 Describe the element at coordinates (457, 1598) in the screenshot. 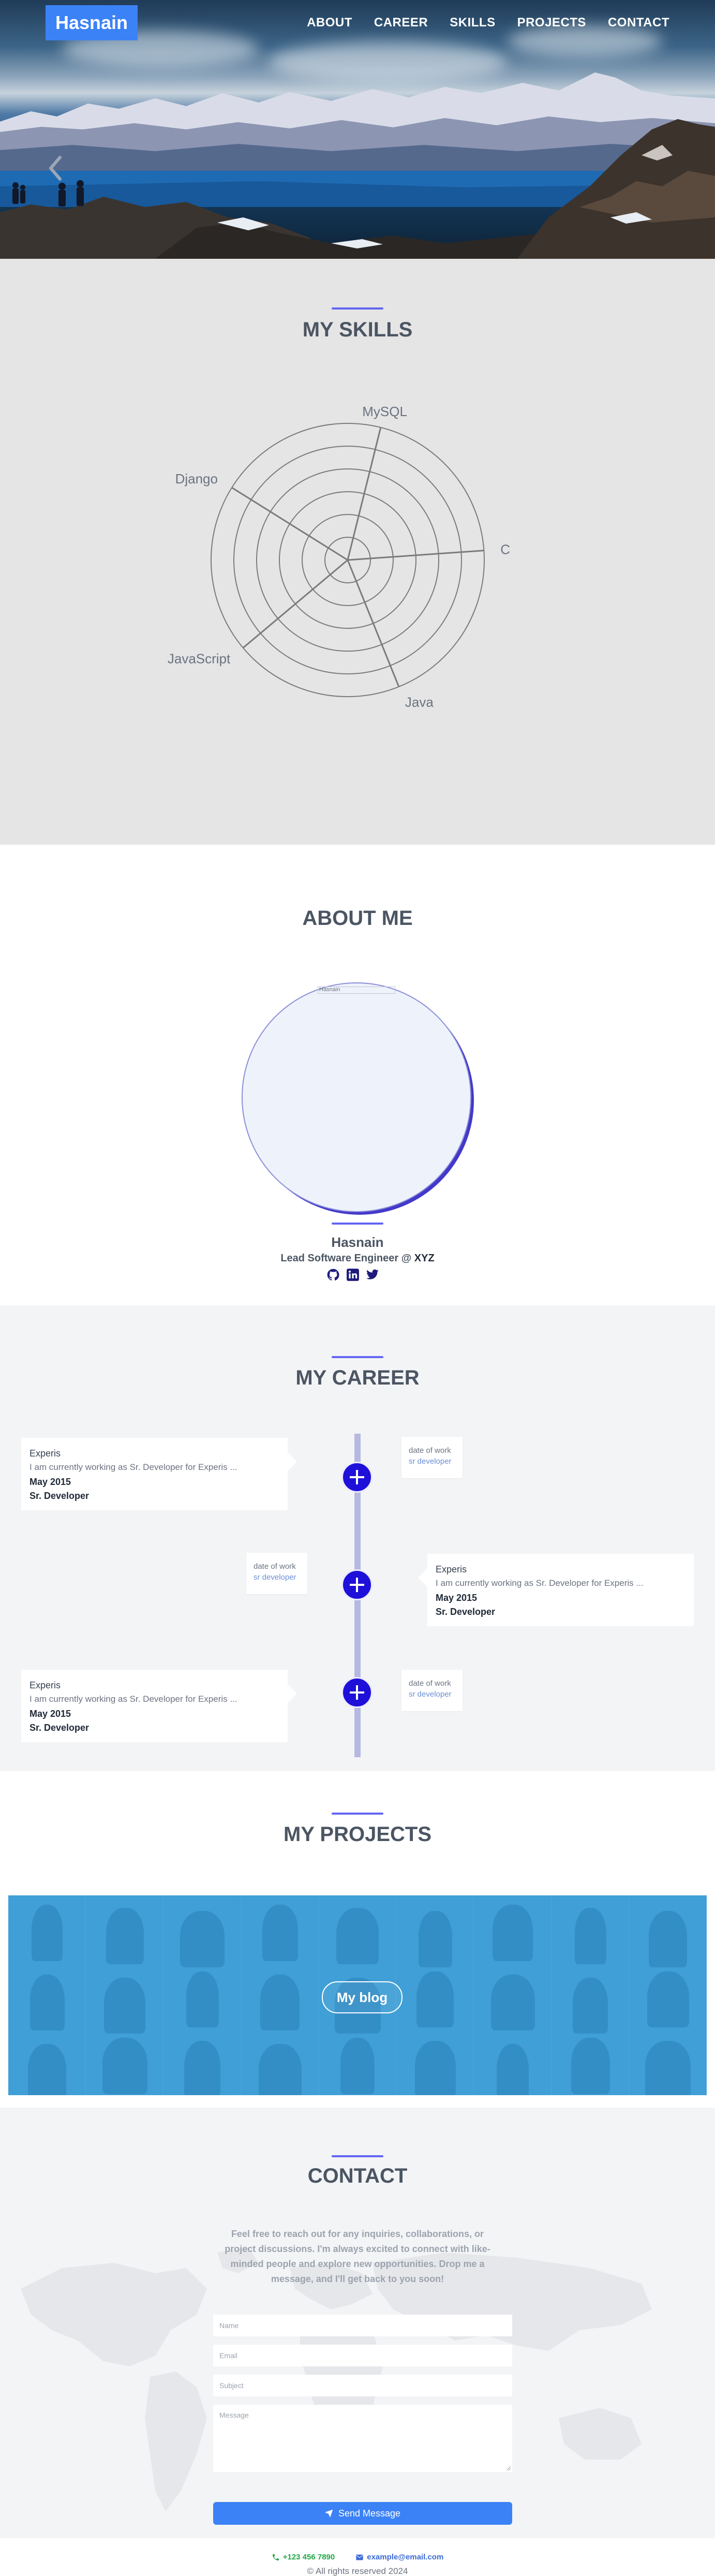

I see `career-date: May 2015` at that location.